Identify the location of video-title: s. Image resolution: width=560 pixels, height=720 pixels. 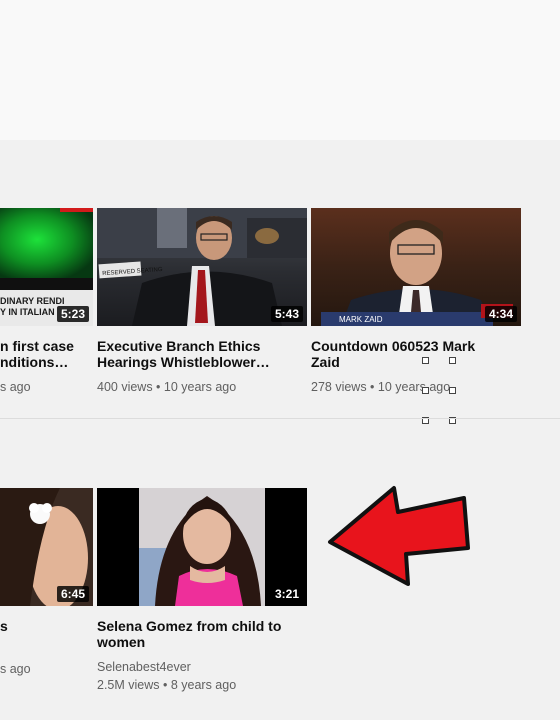
(45, 626).